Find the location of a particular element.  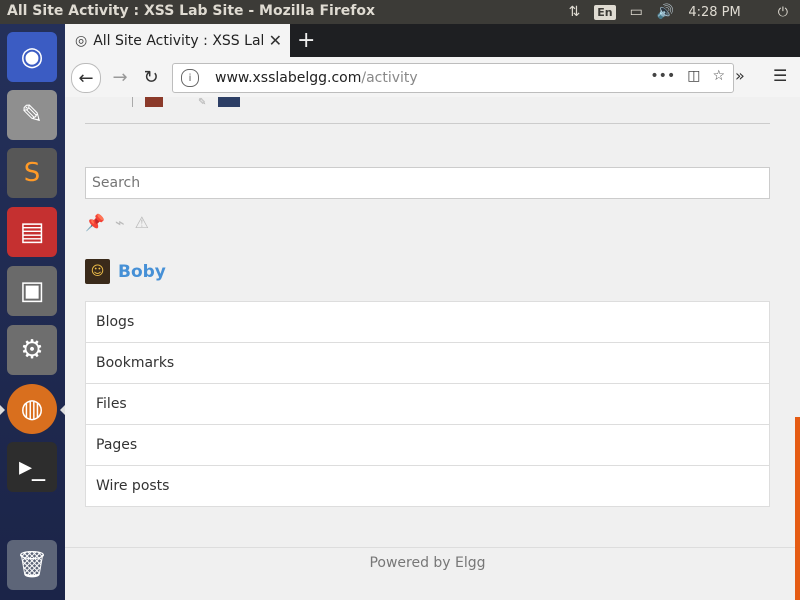

pencil-icon: ✎ is located at coordinates (202, 102).